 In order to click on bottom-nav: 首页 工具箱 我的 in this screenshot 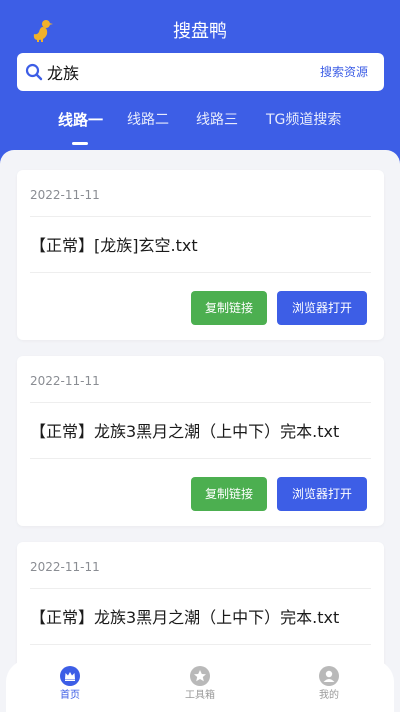, I will do `click(200, 686)`.